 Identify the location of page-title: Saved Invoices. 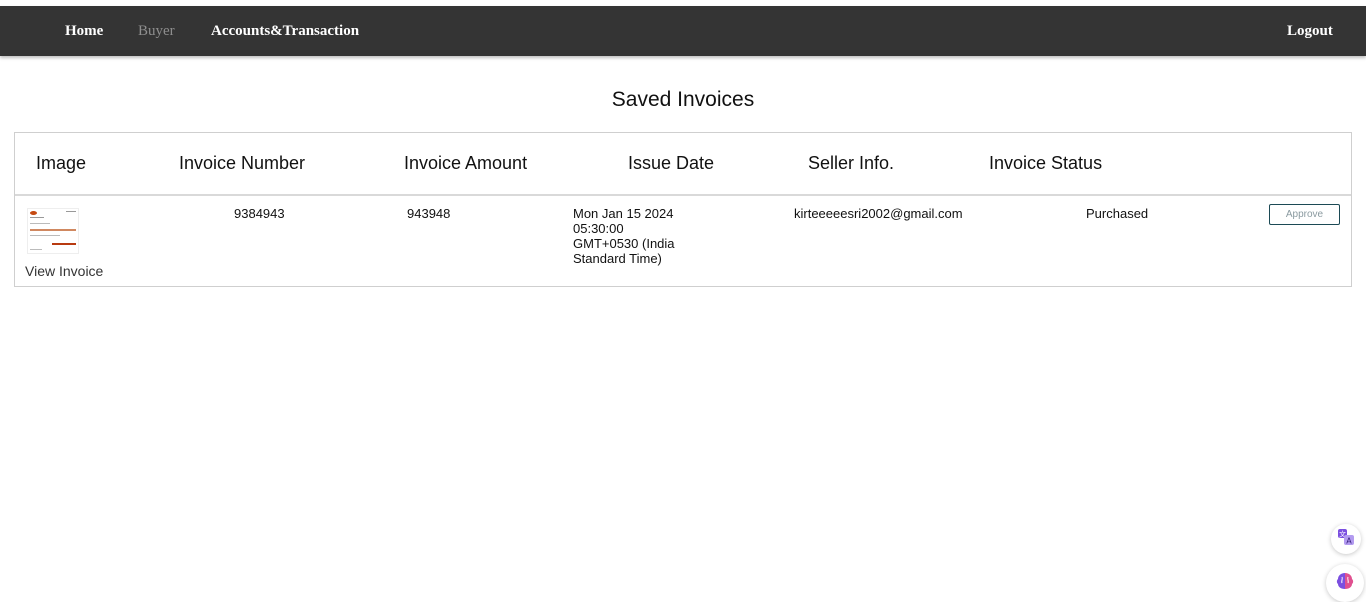
(683, 99).